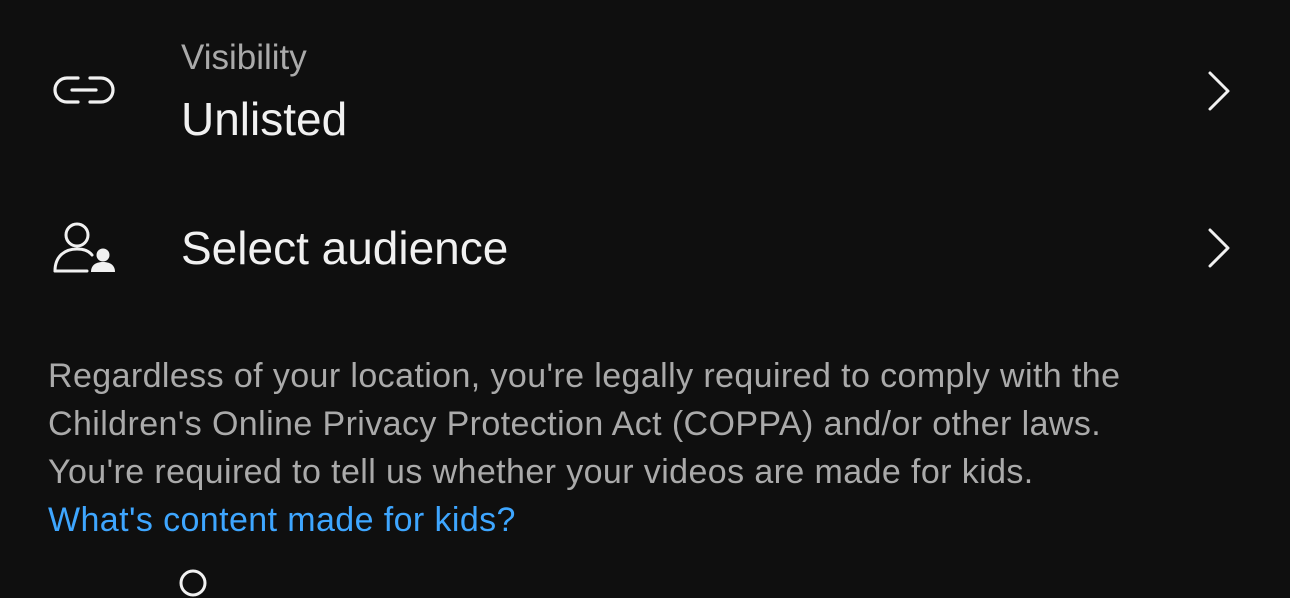 This screenshot has width=1290, height=598. I want to click on visibility-label: Visibility, so click(244, 57).